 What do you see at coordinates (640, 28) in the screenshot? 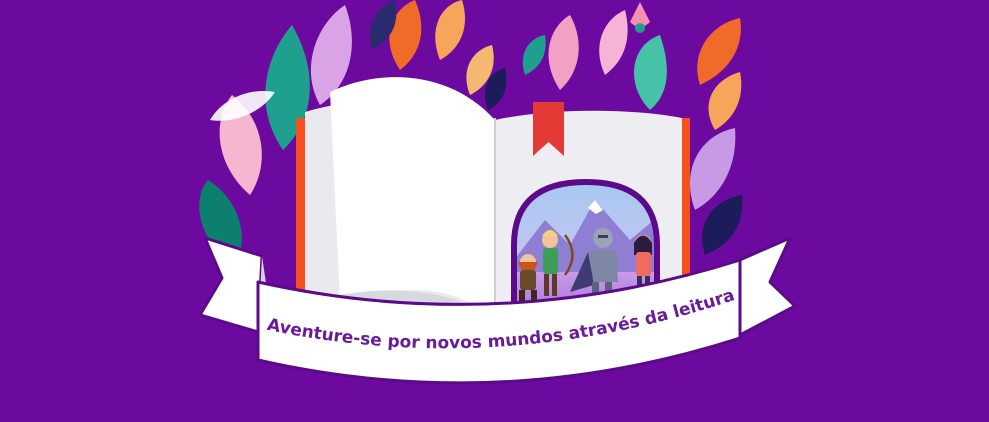
I see `flower-bud-icon` at bounding box center [640, 28].